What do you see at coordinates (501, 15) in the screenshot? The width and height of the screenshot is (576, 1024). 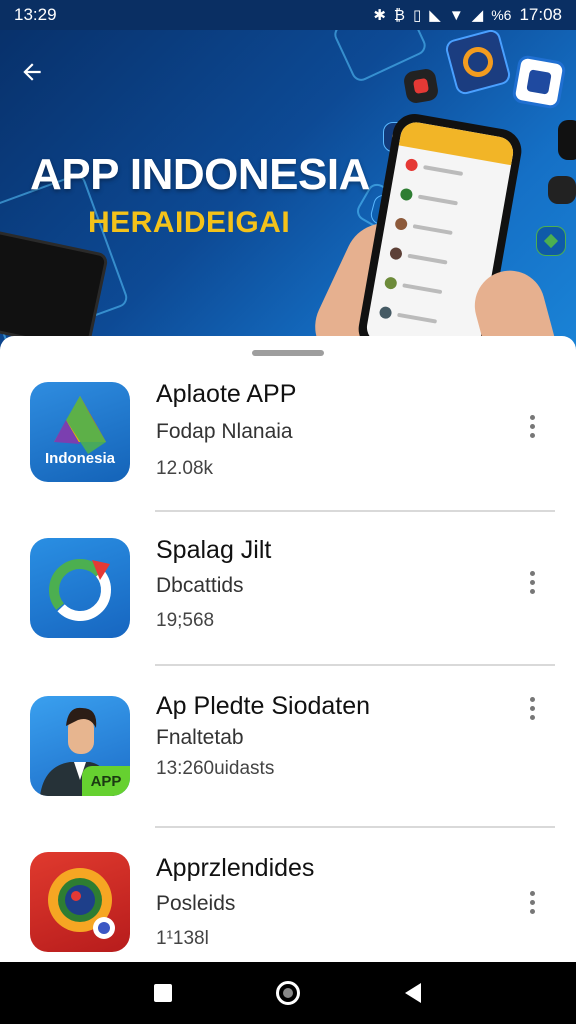 I see `battery-percent: %6` at bounding box center [501, 15].